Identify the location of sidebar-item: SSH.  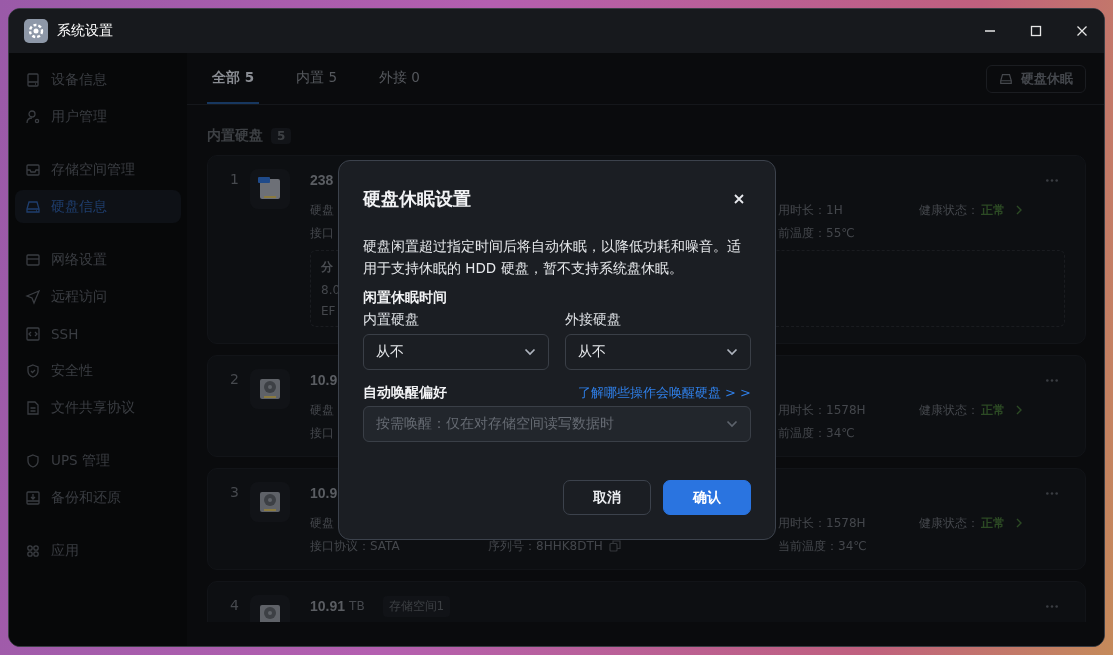
(98, 333).